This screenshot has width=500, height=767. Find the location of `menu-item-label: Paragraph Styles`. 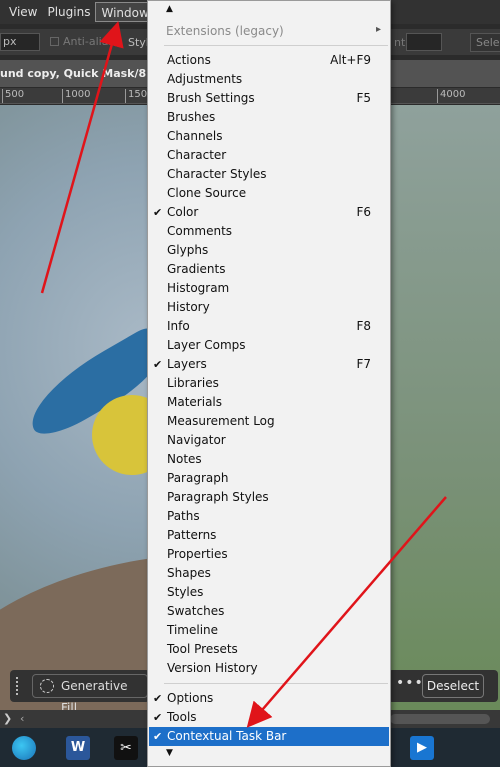

menu-item-label: Paragraph Styles is located at coordinates (218, 497).